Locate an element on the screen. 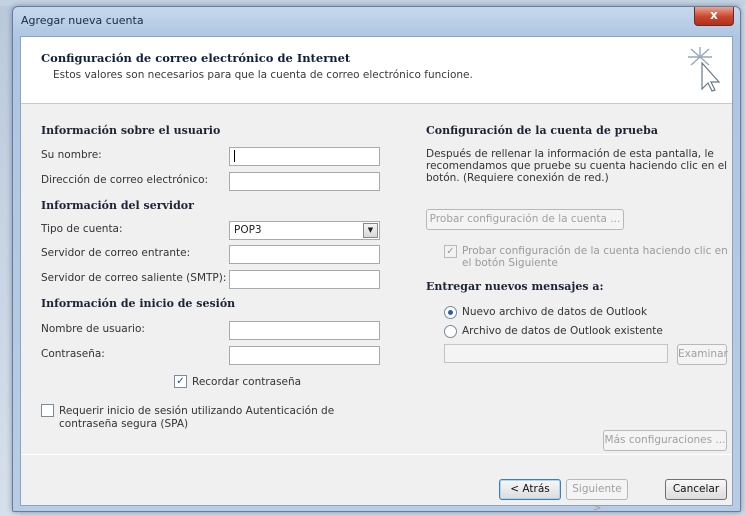 This screenshot has height=516, width=745. outgoing-server-label: Servidor de correo saliente (SMTP): is located at coordinates (134, 278).